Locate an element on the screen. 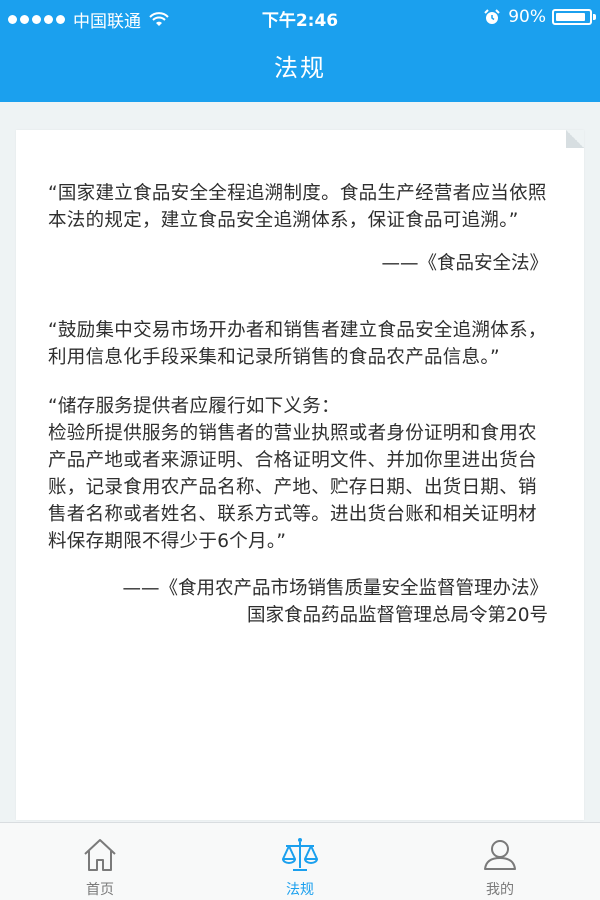  page-title: 法规 is located at coordinates (300, 68).